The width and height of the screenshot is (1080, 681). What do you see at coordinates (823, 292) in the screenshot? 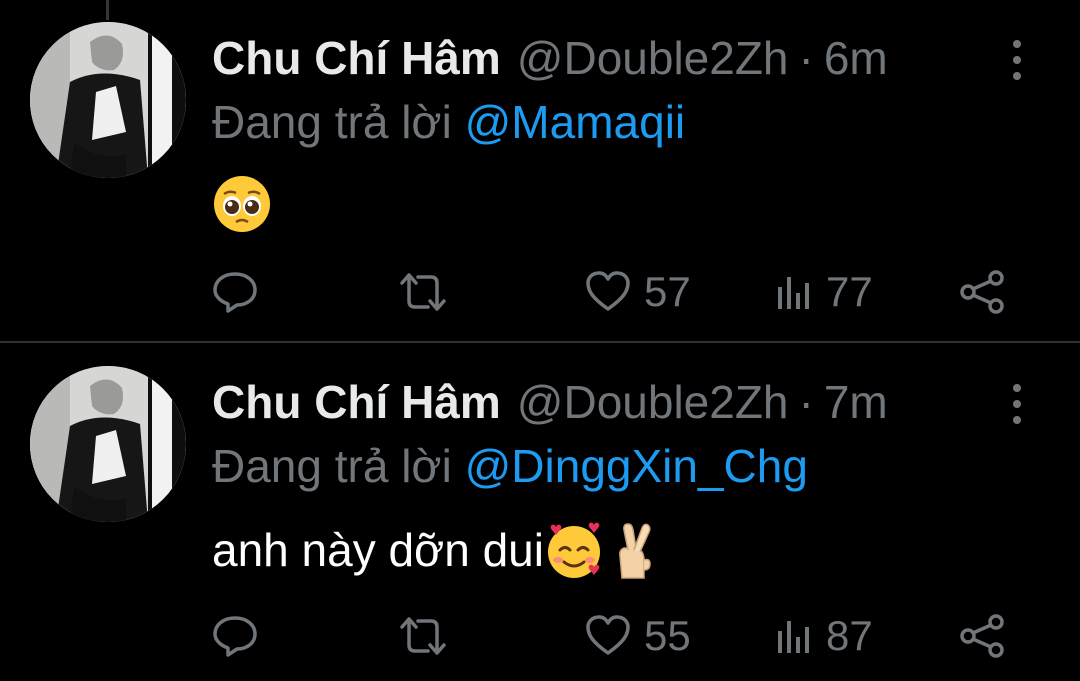
I see `views-button: 77` at bounding box center [823, 292].